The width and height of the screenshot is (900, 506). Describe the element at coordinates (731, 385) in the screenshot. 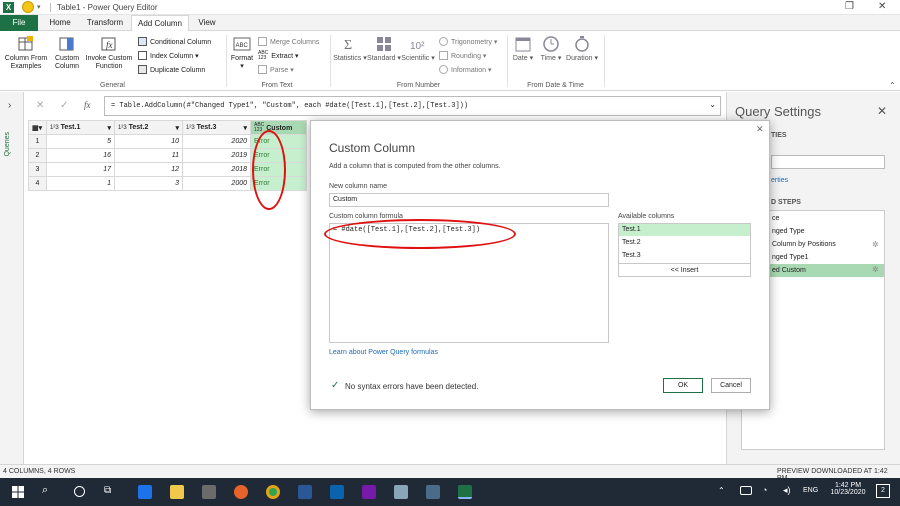

I see `cancel-button: Cancel` at that location.